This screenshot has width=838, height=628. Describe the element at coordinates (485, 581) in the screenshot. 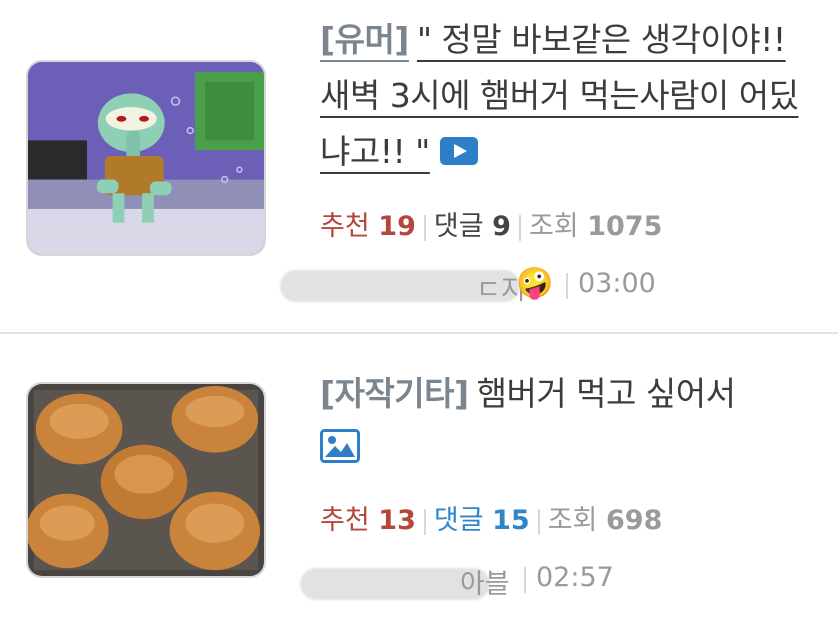

I see `author-name-tail: 아블` at that location.